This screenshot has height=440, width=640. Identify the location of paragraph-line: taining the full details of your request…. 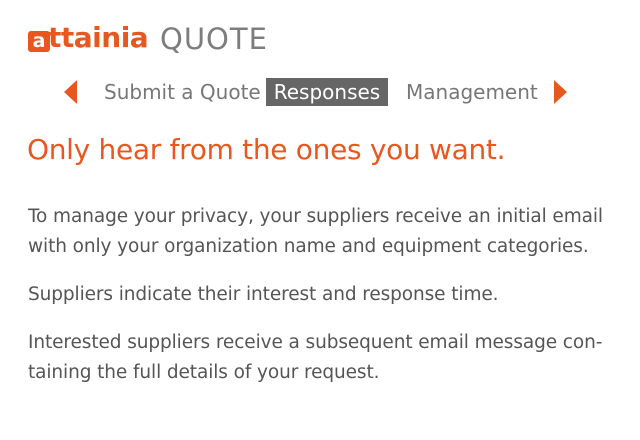
(204, 372).